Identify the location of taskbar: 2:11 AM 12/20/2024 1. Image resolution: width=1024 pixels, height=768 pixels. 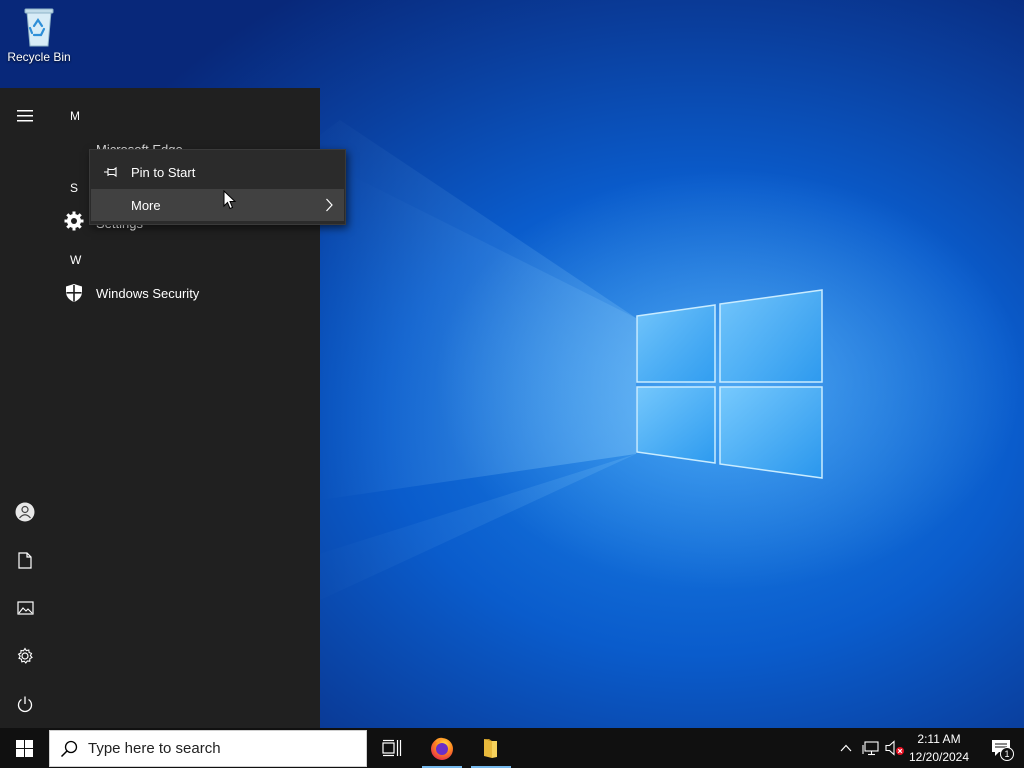
(512, 748).